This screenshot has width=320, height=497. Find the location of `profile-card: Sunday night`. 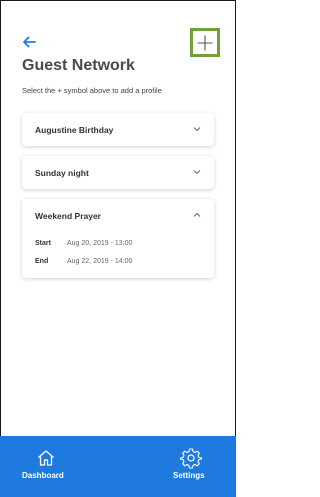

profile-card: Sunday night is located at coordinates (118, 172).